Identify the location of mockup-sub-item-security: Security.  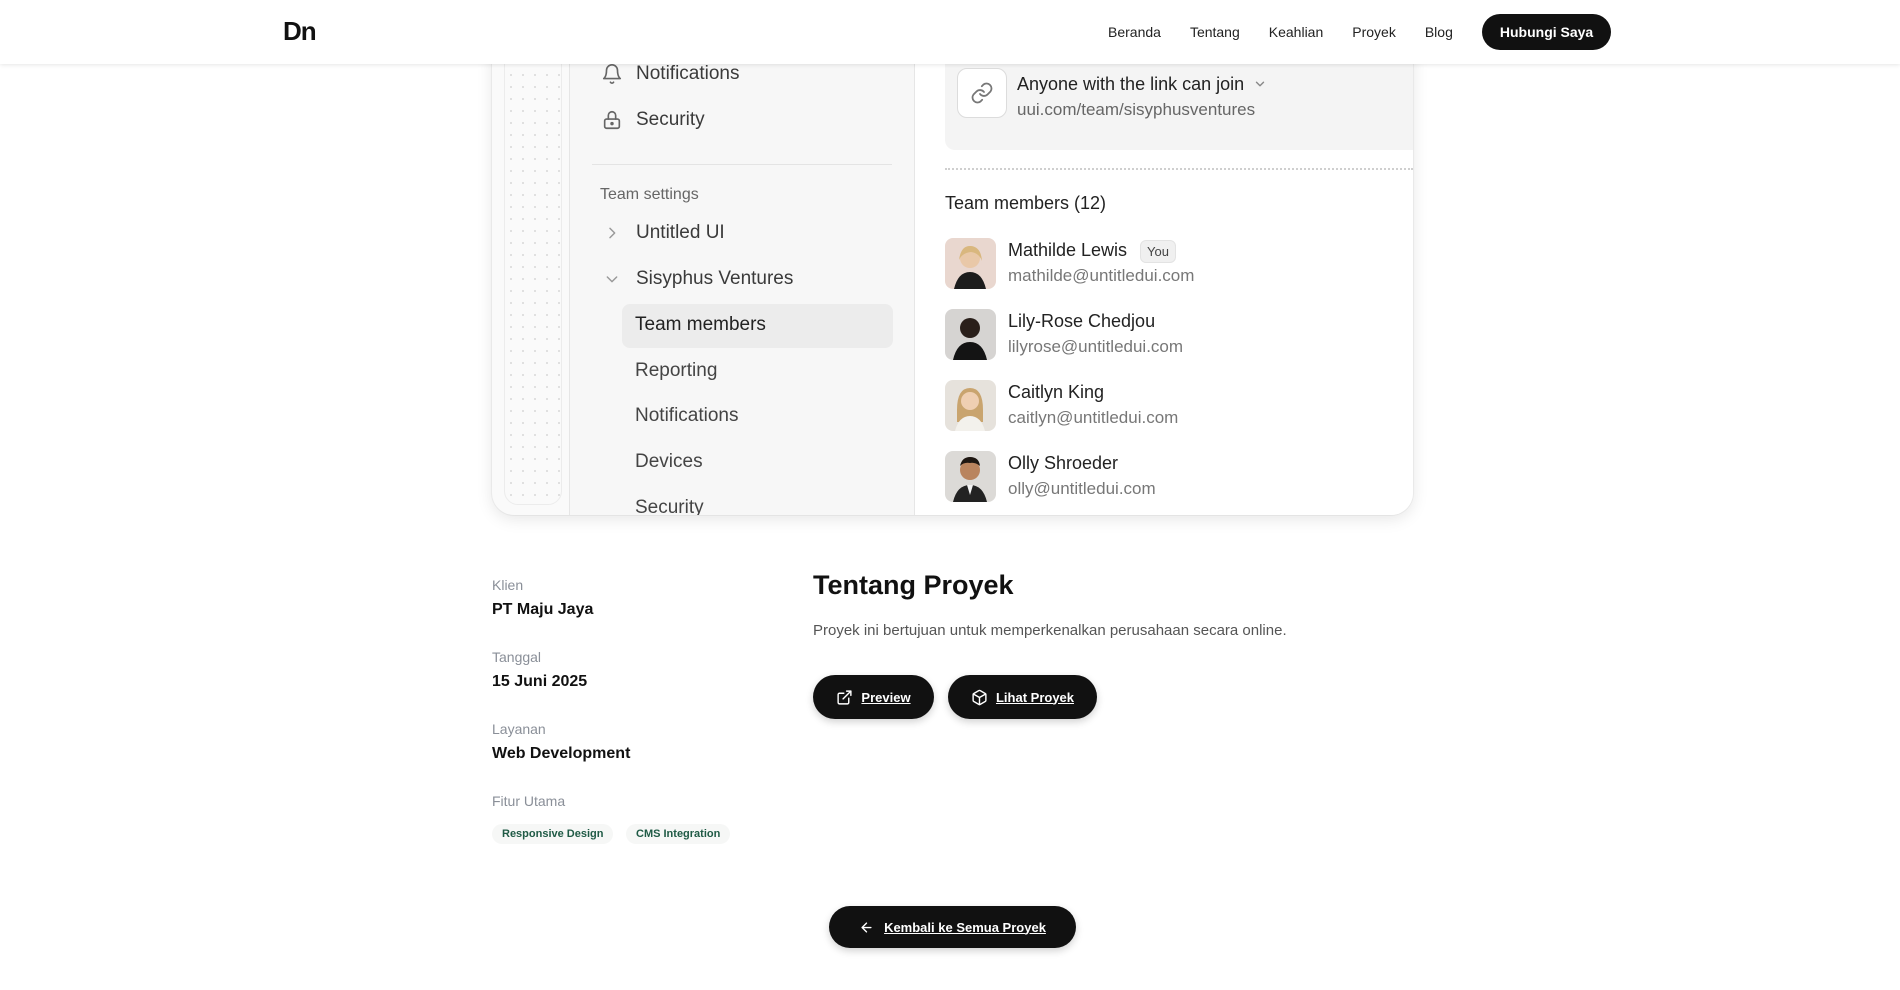
(669, 506).